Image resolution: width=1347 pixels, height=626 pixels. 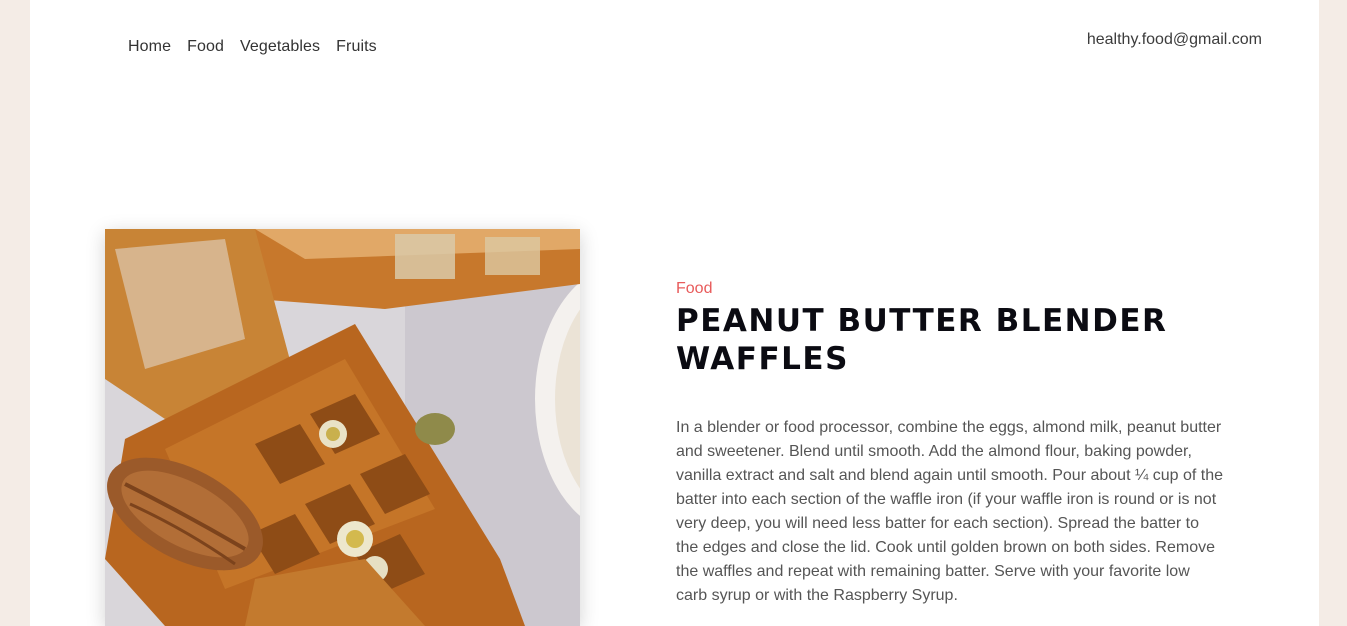 What do you see at coordinates (956, 289) in the screenshot?
I see `article-category: Food` at bounding box center [956, 289].